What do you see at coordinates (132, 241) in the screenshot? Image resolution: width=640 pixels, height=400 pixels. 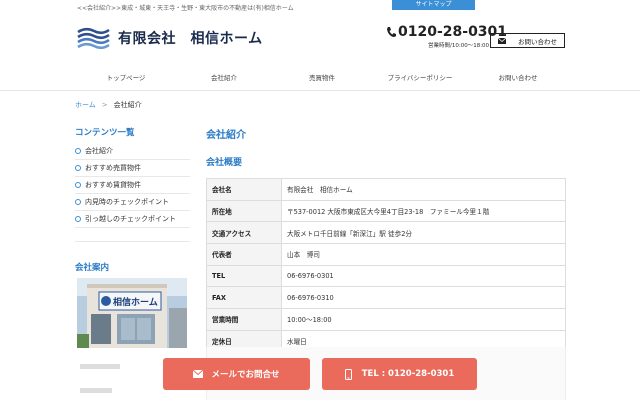 I see `sidebar-divider` at bounding box center [132, 241].